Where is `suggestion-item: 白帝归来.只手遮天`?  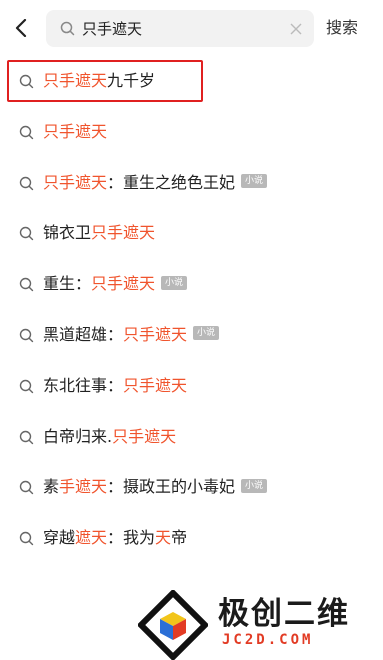
suggestion-item: 白帝归来.只手遮天 is located at coordinates (191, 437).